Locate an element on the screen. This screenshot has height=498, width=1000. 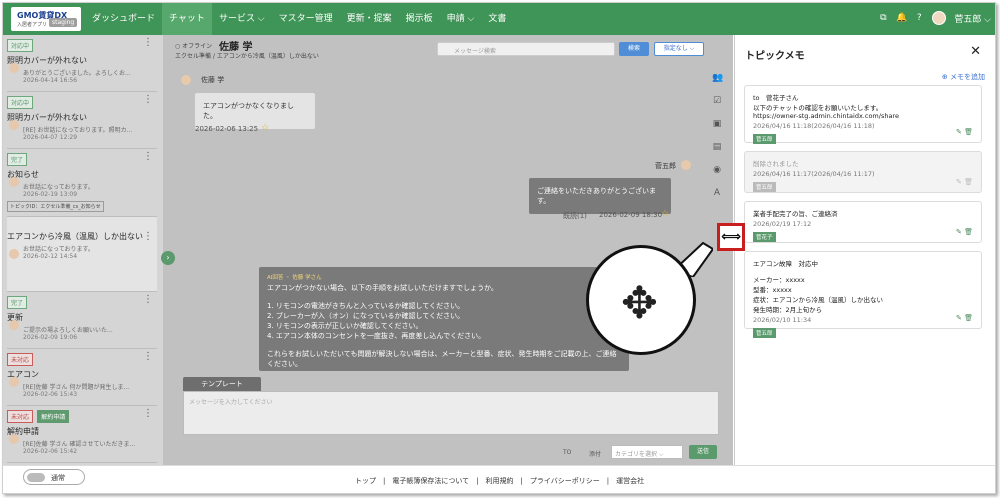
list-item-title: 照明カバーが外れない is located at coordinates (47, 60).